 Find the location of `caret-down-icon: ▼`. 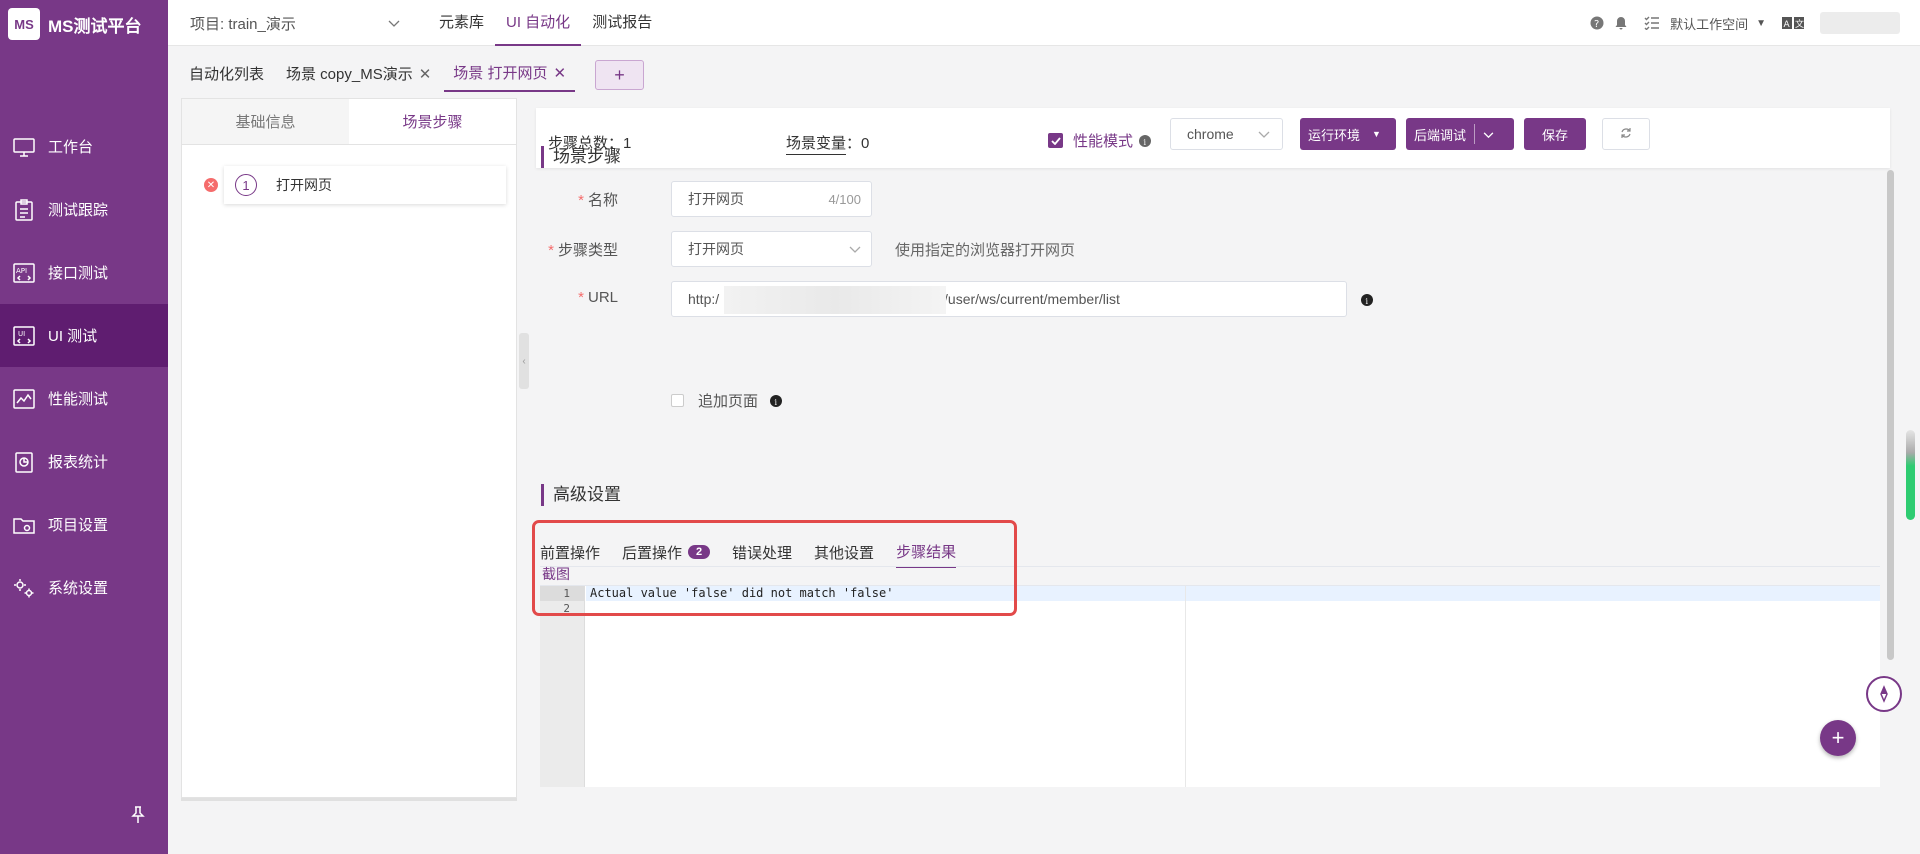

caret-down-icon: ▼ is located at coordinates (1376, 134).